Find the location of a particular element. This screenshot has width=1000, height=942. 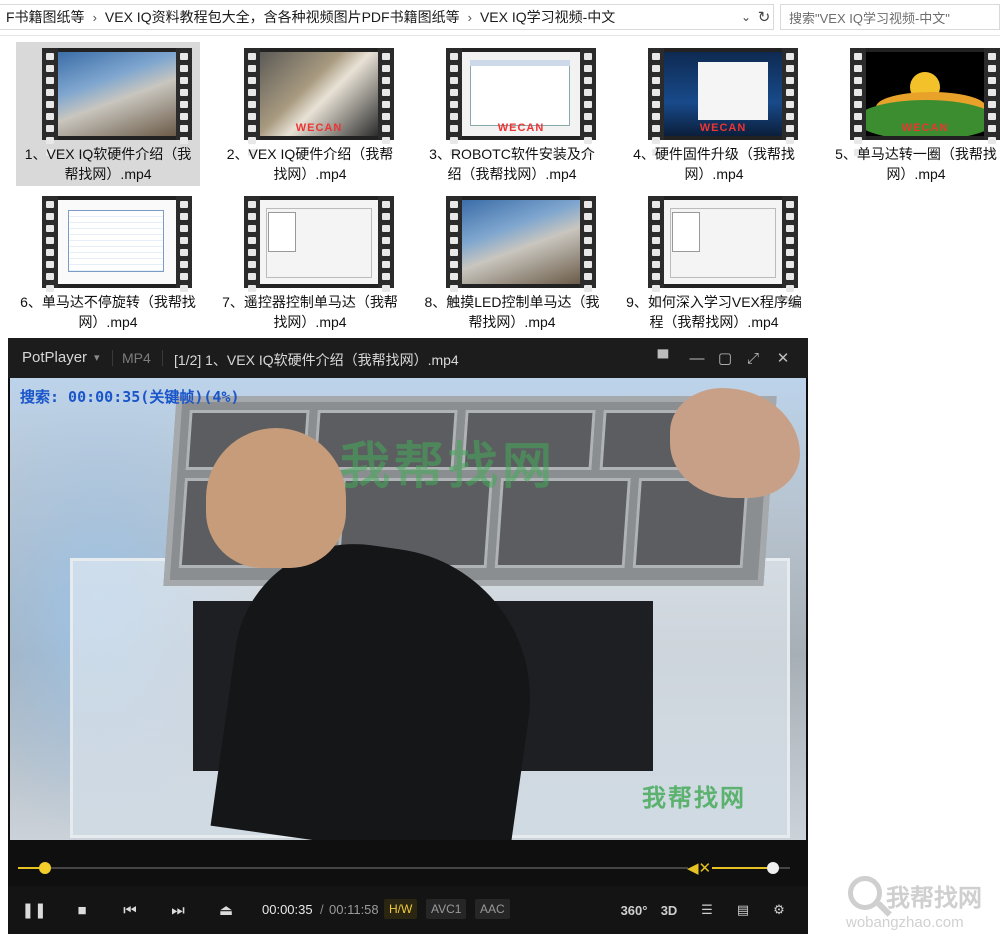

file-item: 9、如何深入学习VEX程序编程（我帮找网）.mp4 is located at coordinates (714, 262).